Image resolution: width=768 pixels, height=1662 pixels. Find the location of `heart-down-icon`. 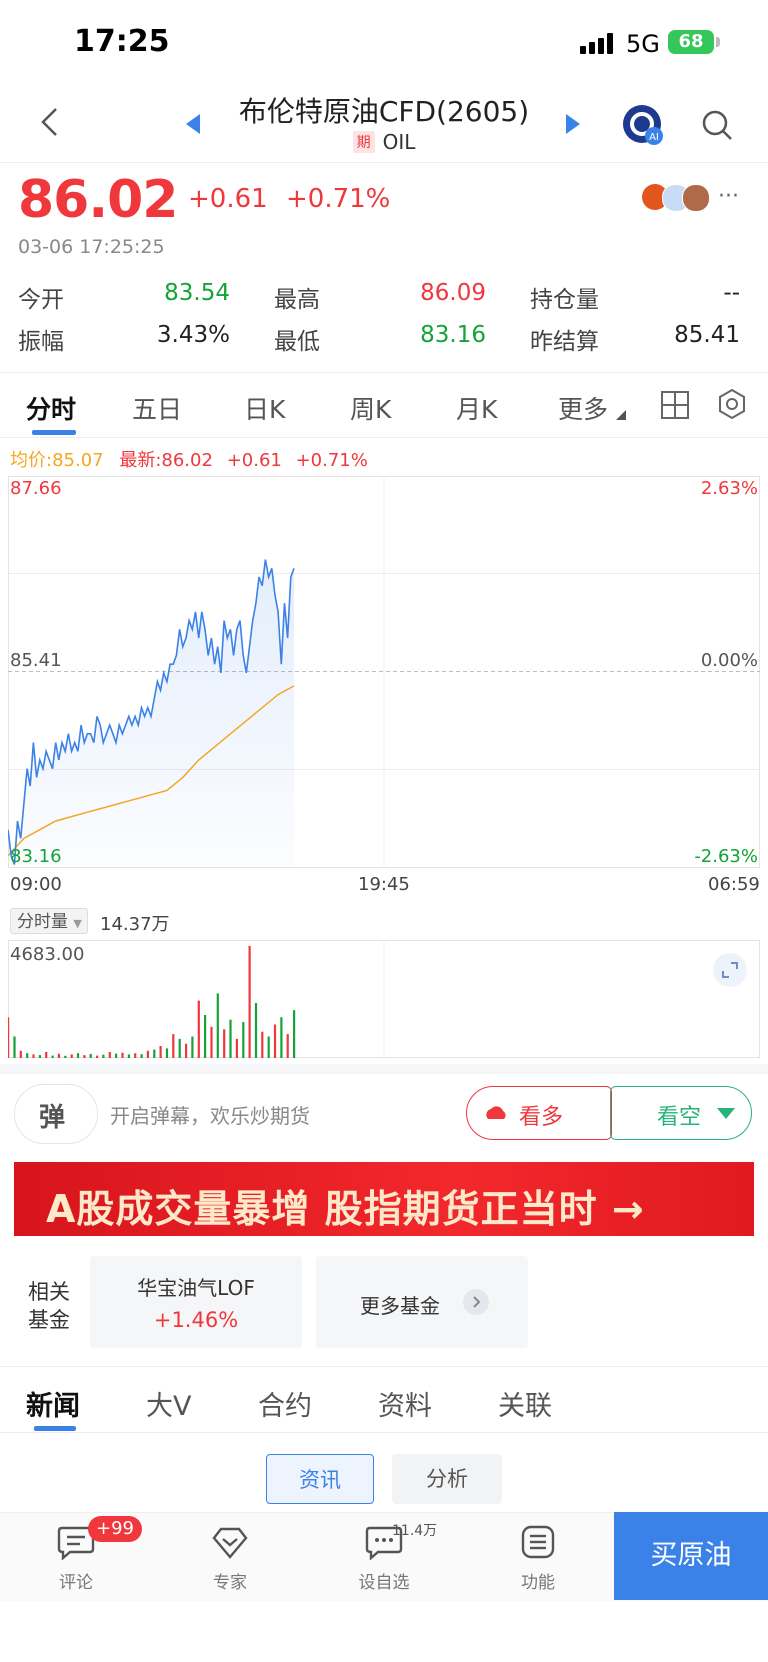

heart-down-icon is located at coordinates (726, 1113).